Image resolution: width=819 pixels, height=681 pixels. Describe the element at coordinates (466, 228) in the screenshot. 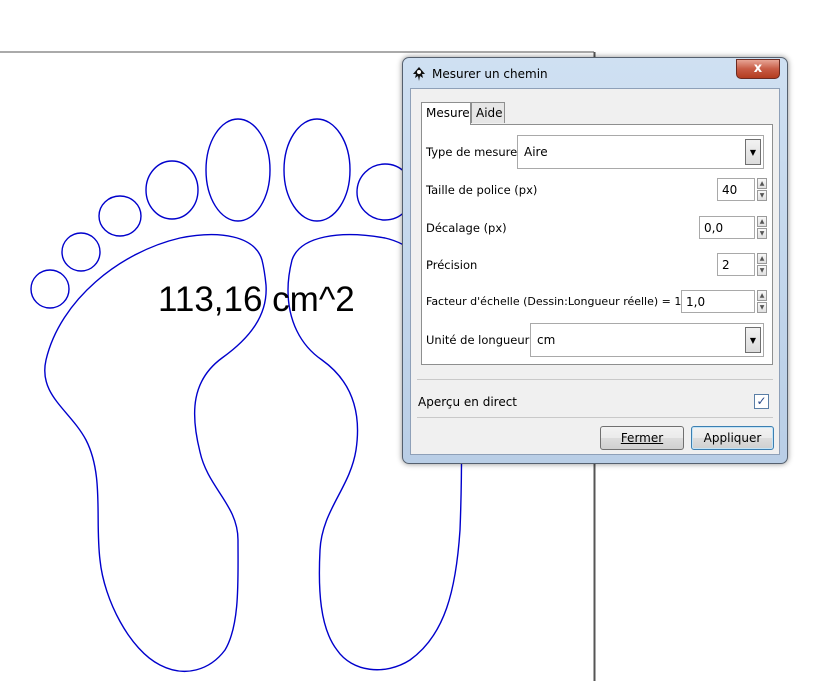

I see `offset-label: Décalage (px)` at that location.